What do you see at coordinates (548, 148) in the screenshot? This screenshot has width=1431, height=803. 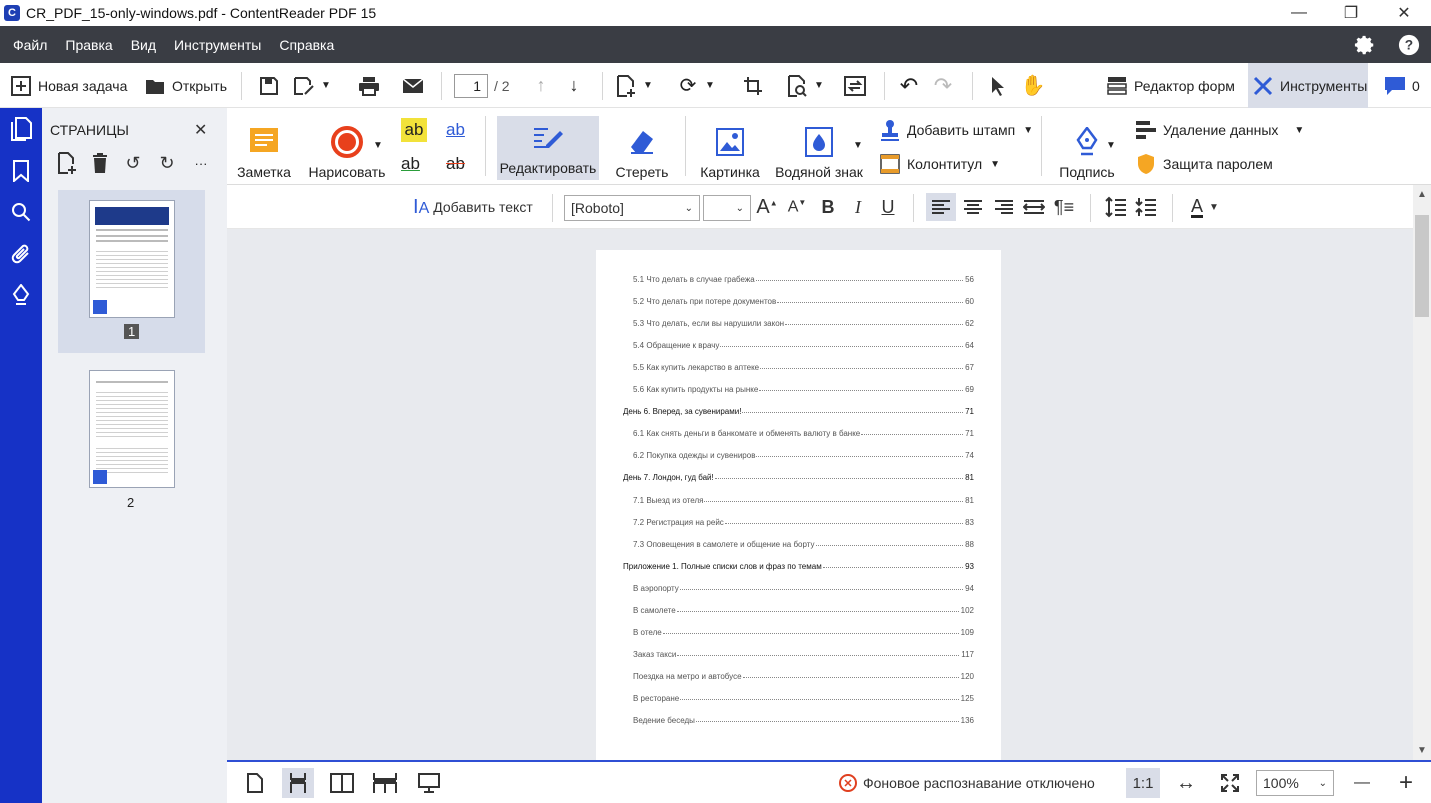 I see `edit-button: Редактировать` at bounding box center [548, 148].